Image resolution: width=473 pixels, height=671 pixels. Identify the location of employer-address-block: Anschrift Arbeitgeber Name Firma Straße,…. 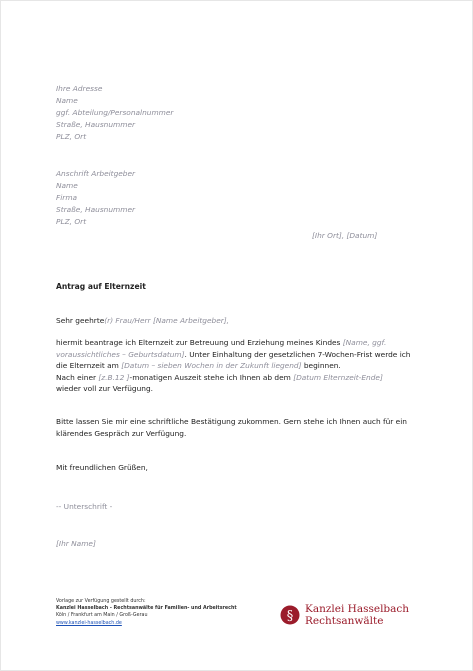
(95, 198).